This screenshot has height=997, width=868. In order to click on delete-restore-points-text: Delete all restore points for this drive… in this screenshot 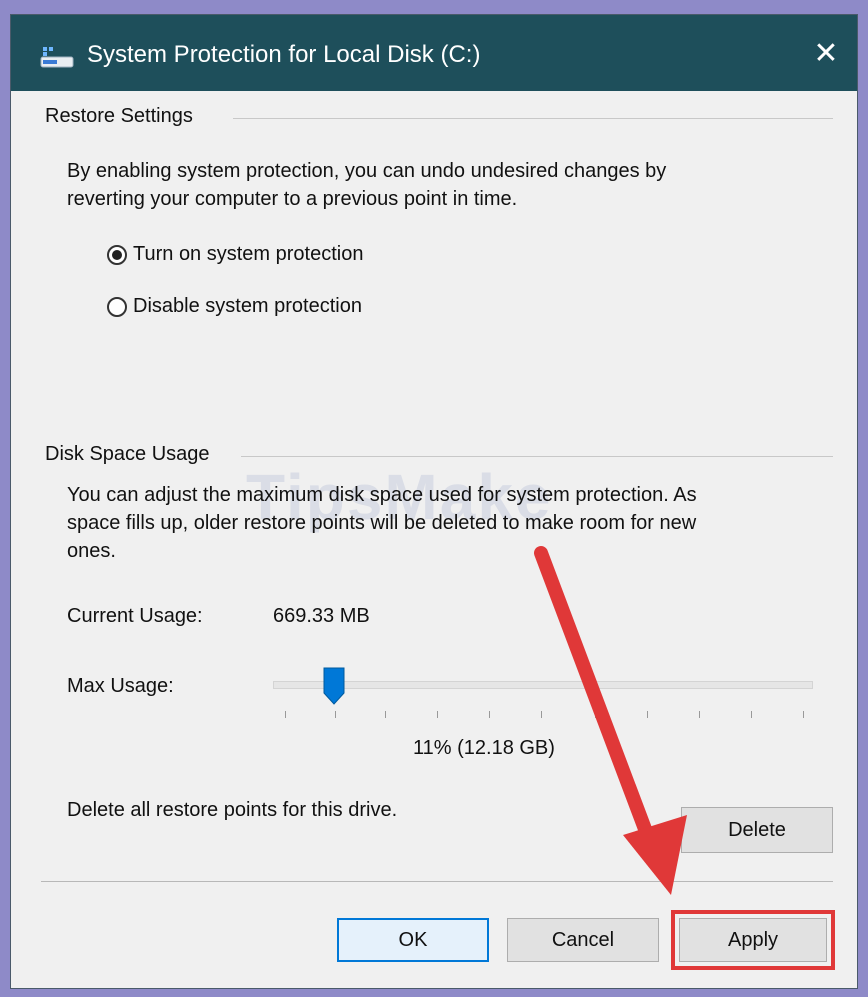, I will do `click(232, 810)`.